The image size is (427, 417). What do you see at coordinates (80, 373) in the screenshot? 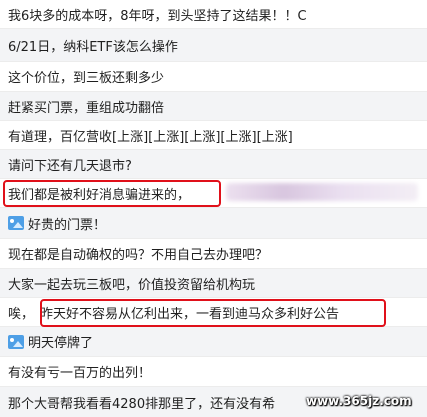
I see `comment-text: 有没有亏一百万的出列！` at bounding box center [80, 373].